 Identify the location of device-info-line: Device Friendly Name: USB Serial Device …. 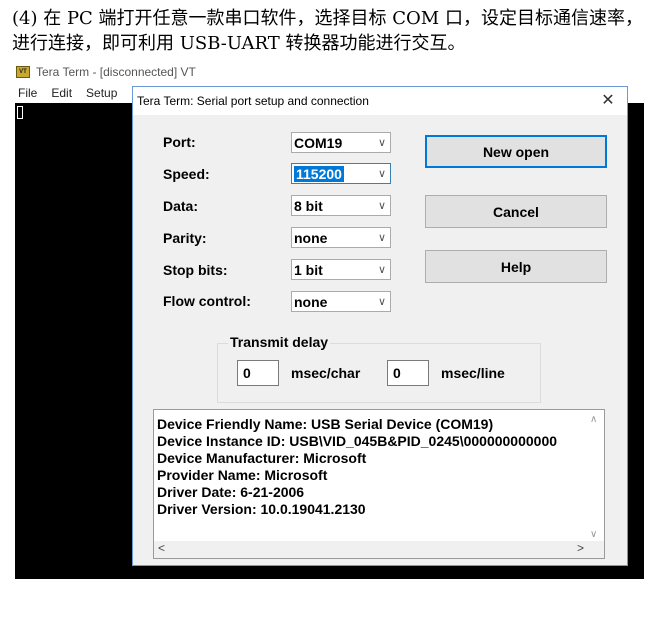
(325, 424).